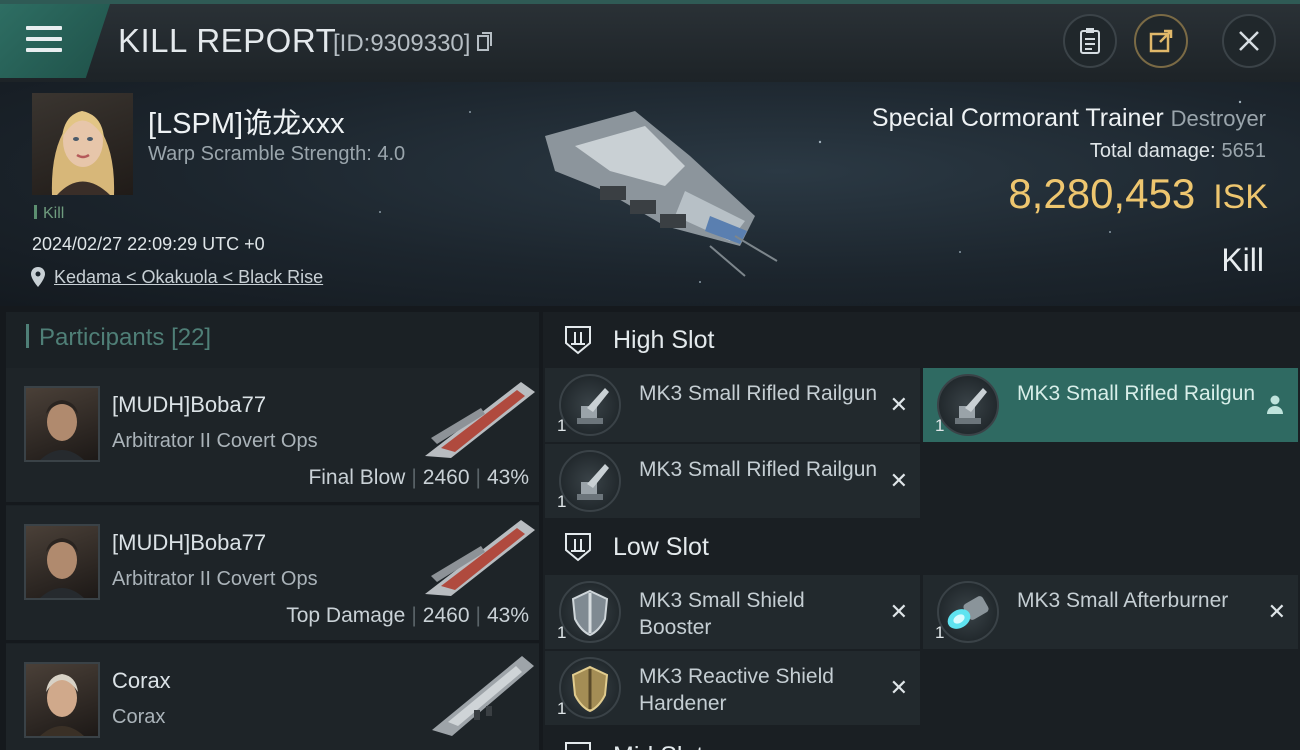 Image resolution: width=1300 pixels, height=750 pixels. Describe the element at coordinates (590, 688) in the screenshot. I see `shield-hardener-icon` at that location.